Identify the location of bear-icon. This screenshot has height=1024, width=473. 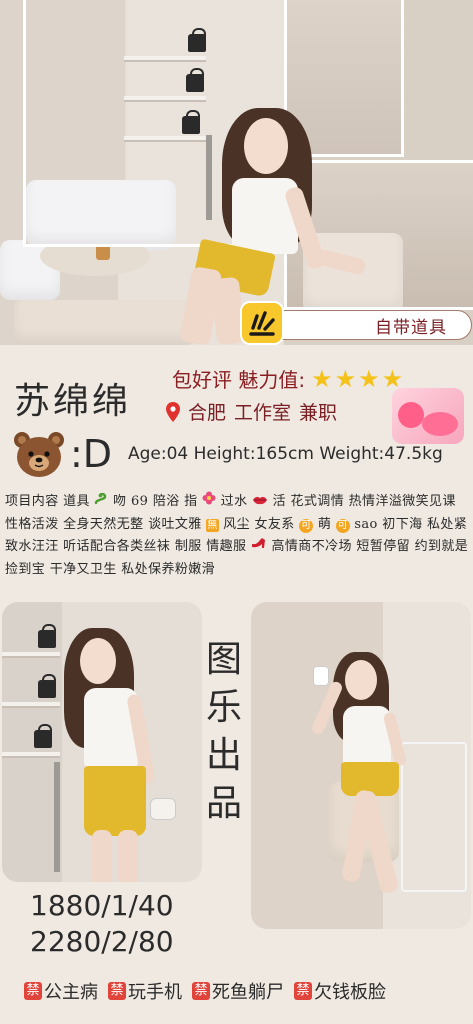
(39, 454).